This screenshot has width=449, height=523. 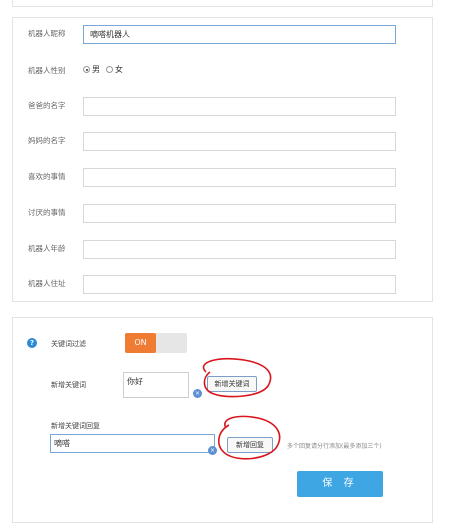 What do you see at coordinates (239, 284) in the screenshot?
I see `address-input` at bounding box center [239, 284].